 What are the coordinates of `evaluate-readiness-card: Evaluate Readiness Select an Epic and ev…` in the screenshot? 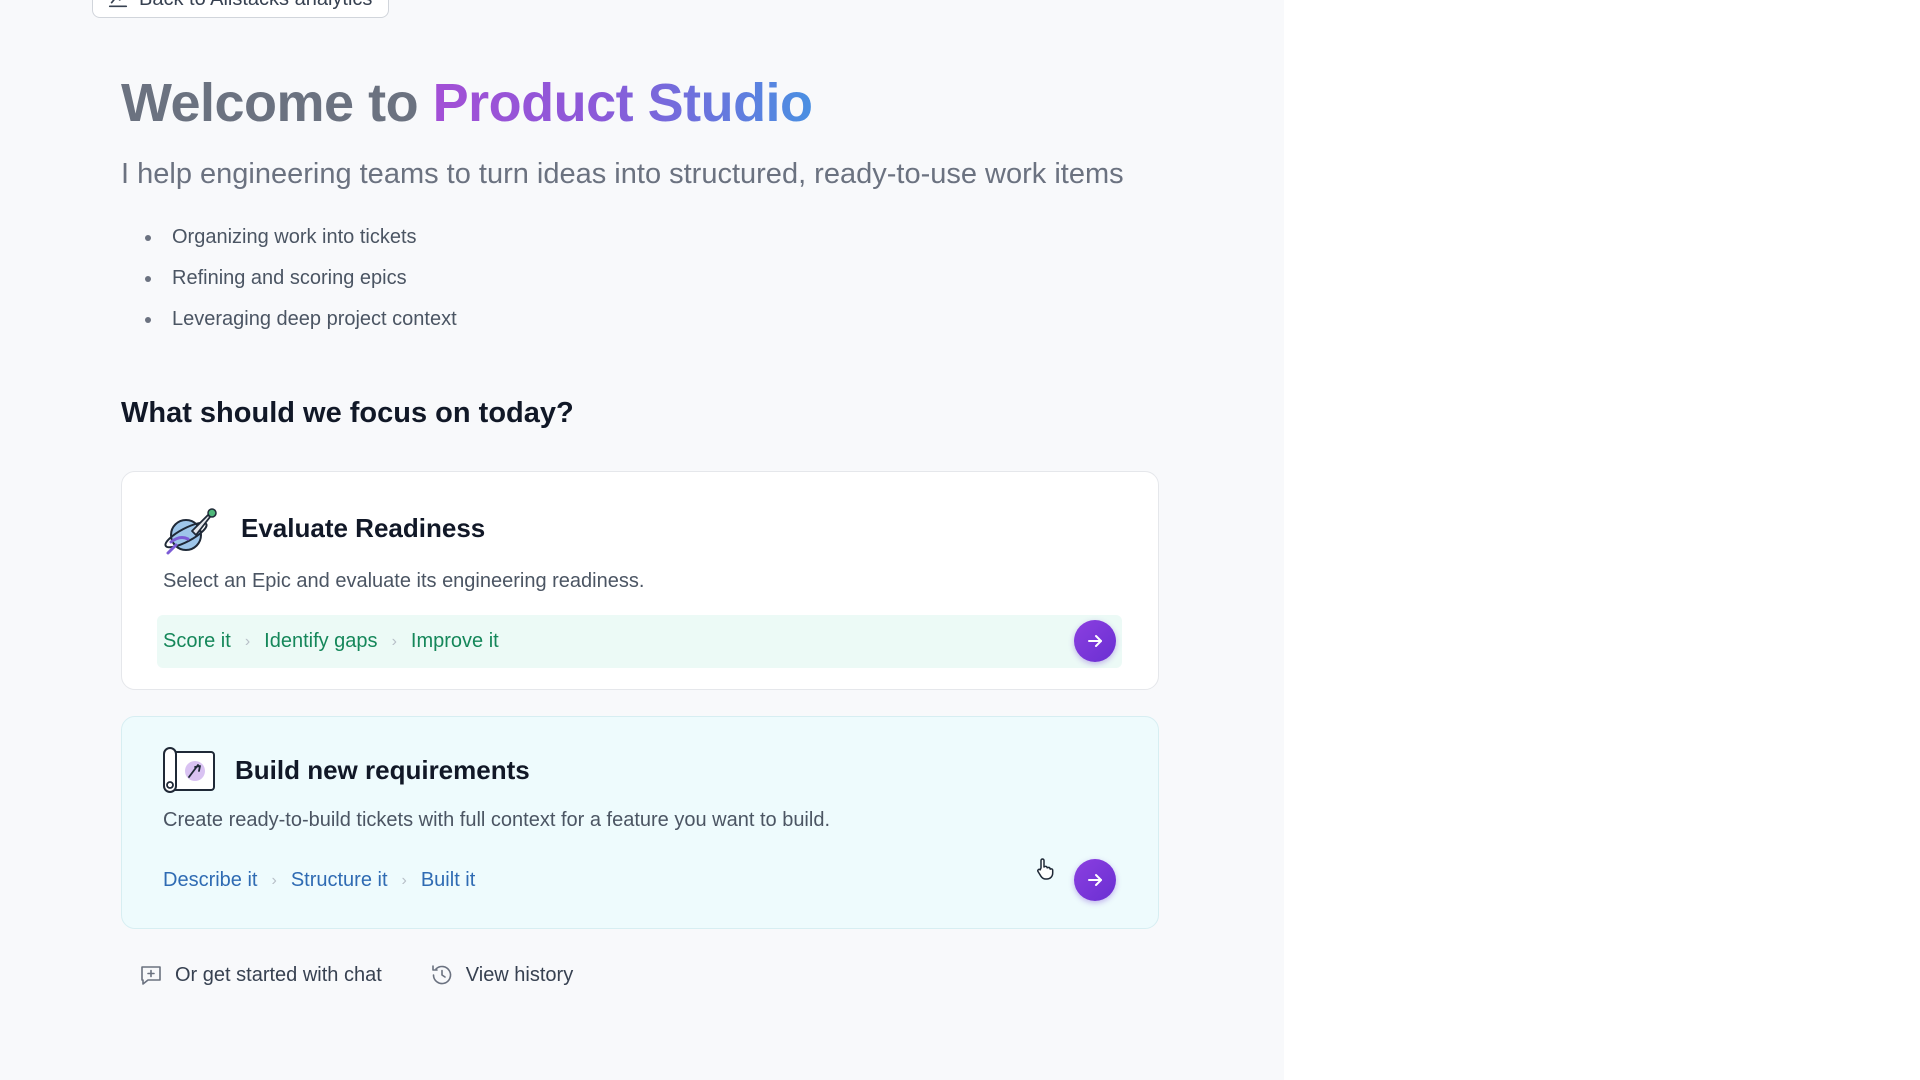 It's located at (640, 580).